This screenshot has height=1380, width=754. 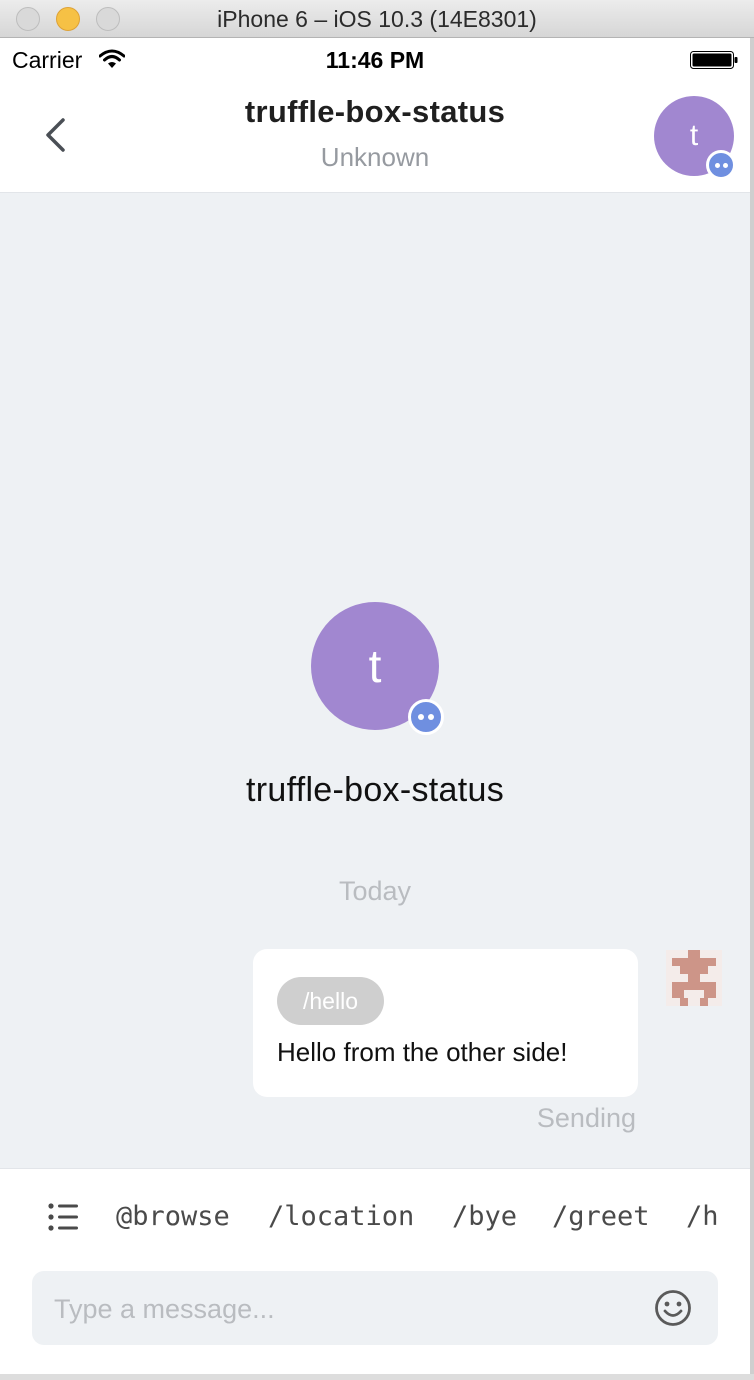 What do you see at coordinates (330, 1001) in the screenshot?
I see `command-chip: /hello` at bounding box center [330, 1001].